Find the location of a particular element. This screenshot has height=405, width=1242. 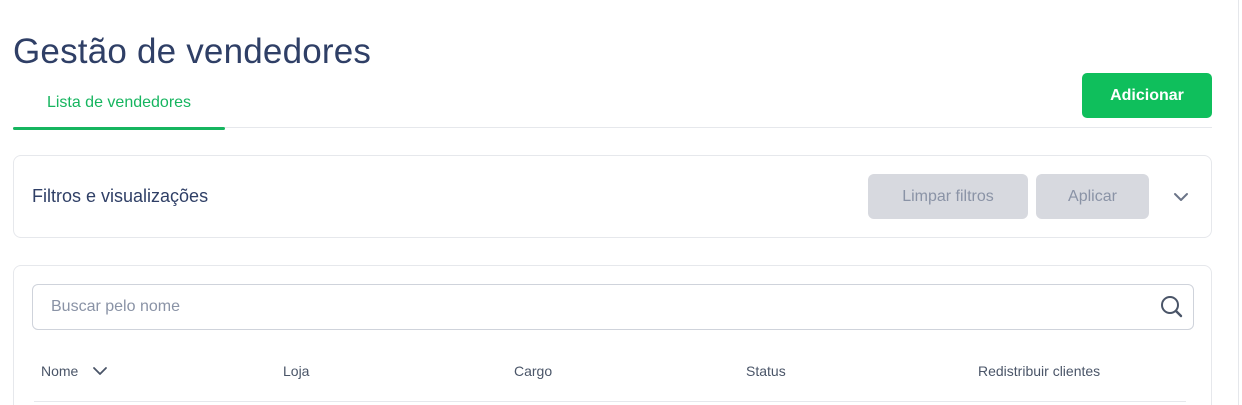

page-title: Gestão de vendedores is located at coordinates (192, 51).